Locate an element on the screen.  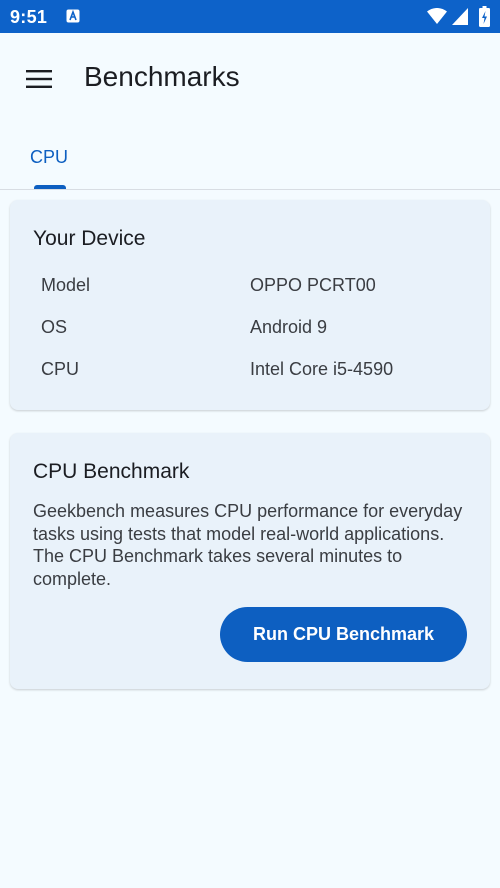
spec-row-cpu: CPU Intel Core i5-4590 is located at coordinates (250, 374).